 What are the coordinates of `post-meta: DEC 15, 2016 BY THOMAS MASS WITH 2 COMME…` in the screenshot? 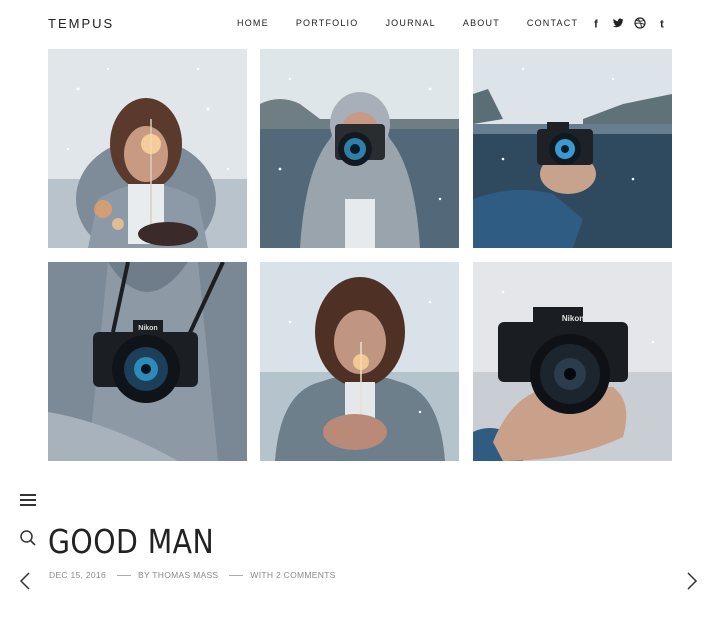 It's located at (192, 575).